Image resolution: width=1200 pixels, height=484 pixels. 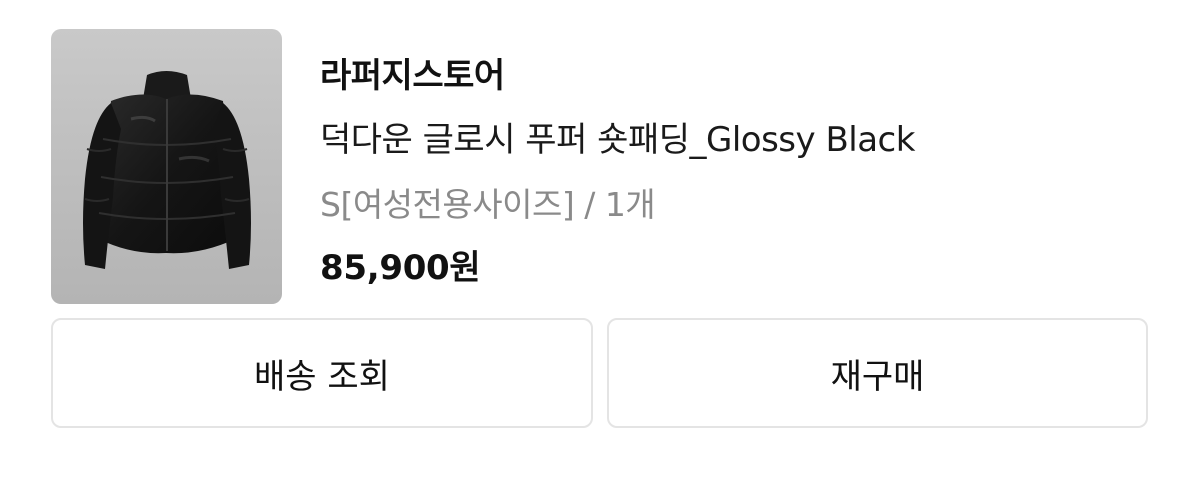 I want to click on black-puffer-jacket-image, so click(x=167, y=170).